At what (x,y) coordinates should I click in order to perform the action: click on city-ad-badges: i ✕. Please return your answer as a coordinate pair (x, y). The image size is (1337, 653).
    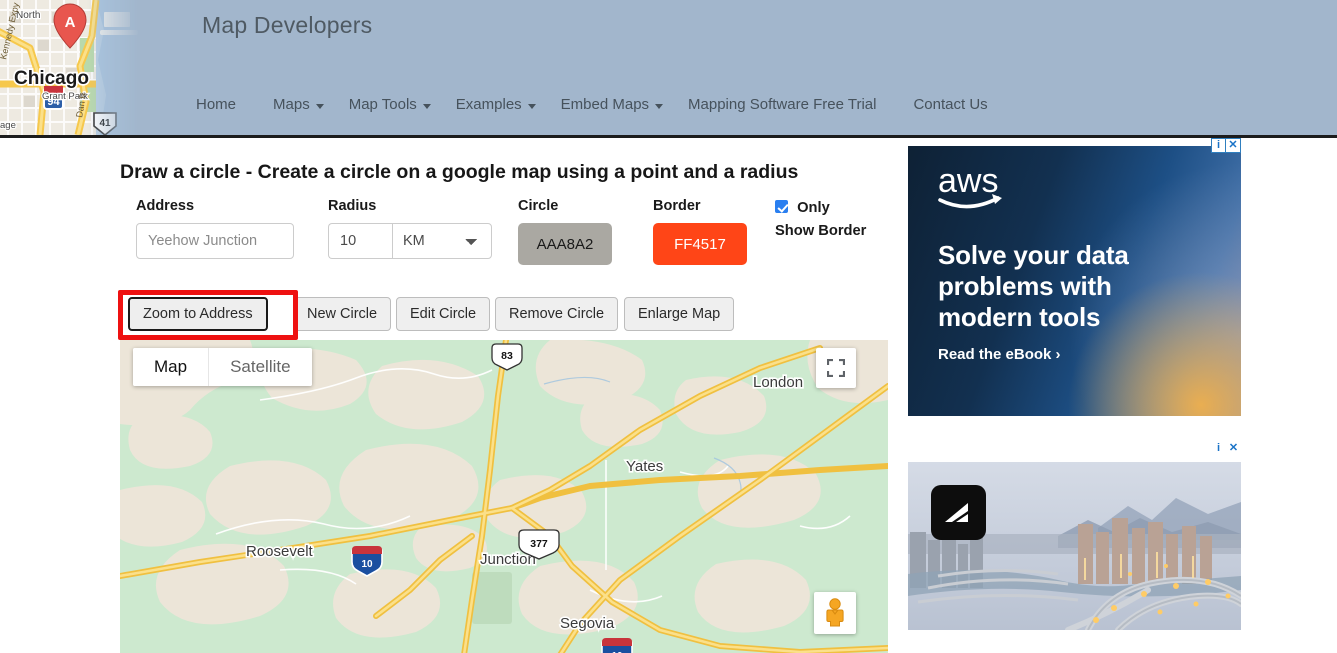
    Looking at the image, I should click on (1226, 449).